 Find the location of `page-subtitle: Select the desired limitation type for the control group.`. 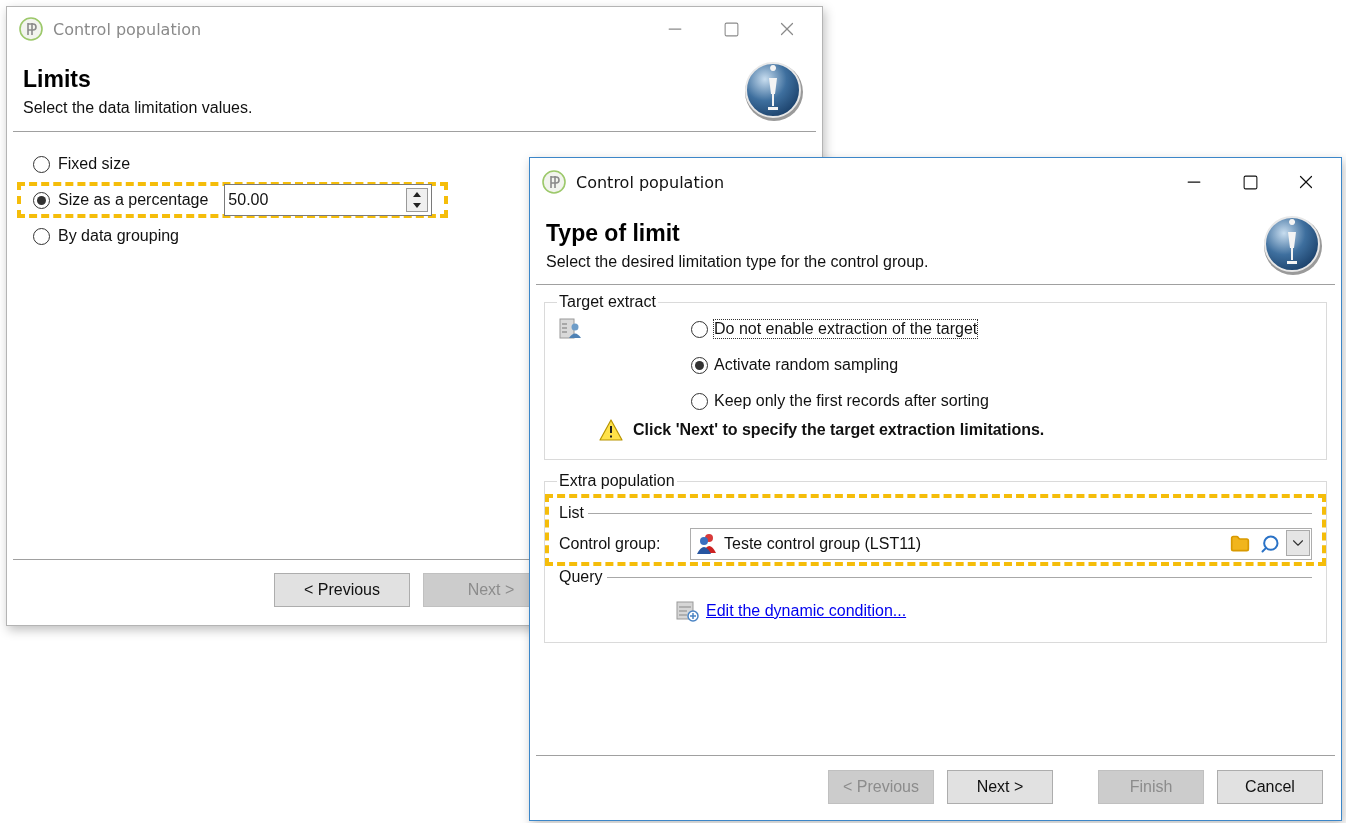

page-subtitle: Select the desired limitation type for the control group. is located at coordinates (737, 261).